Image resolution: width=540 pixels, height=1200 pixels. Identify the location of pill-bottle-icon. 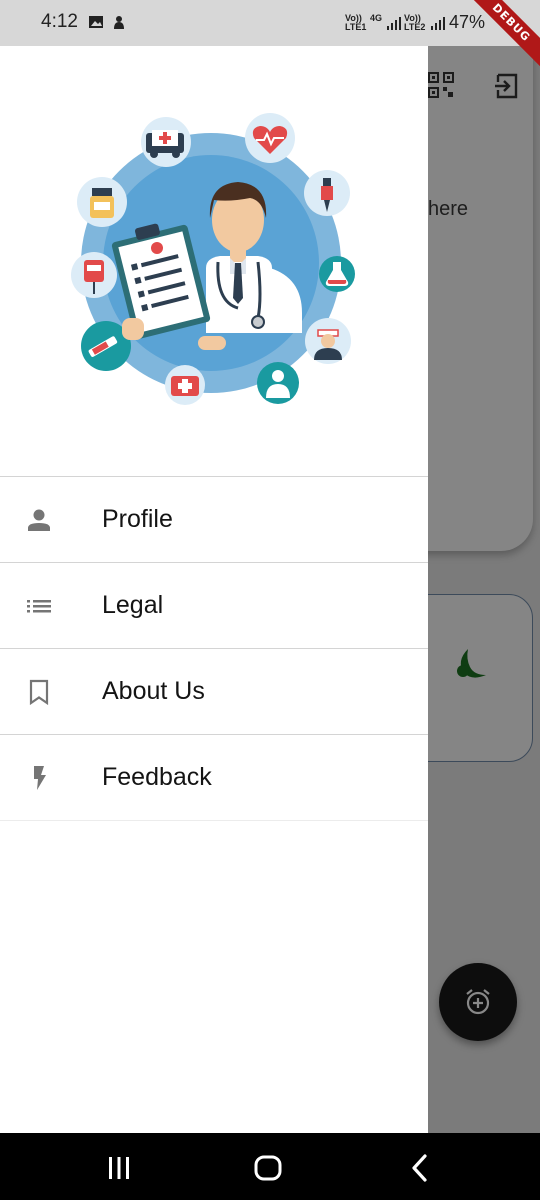
(102, 202).